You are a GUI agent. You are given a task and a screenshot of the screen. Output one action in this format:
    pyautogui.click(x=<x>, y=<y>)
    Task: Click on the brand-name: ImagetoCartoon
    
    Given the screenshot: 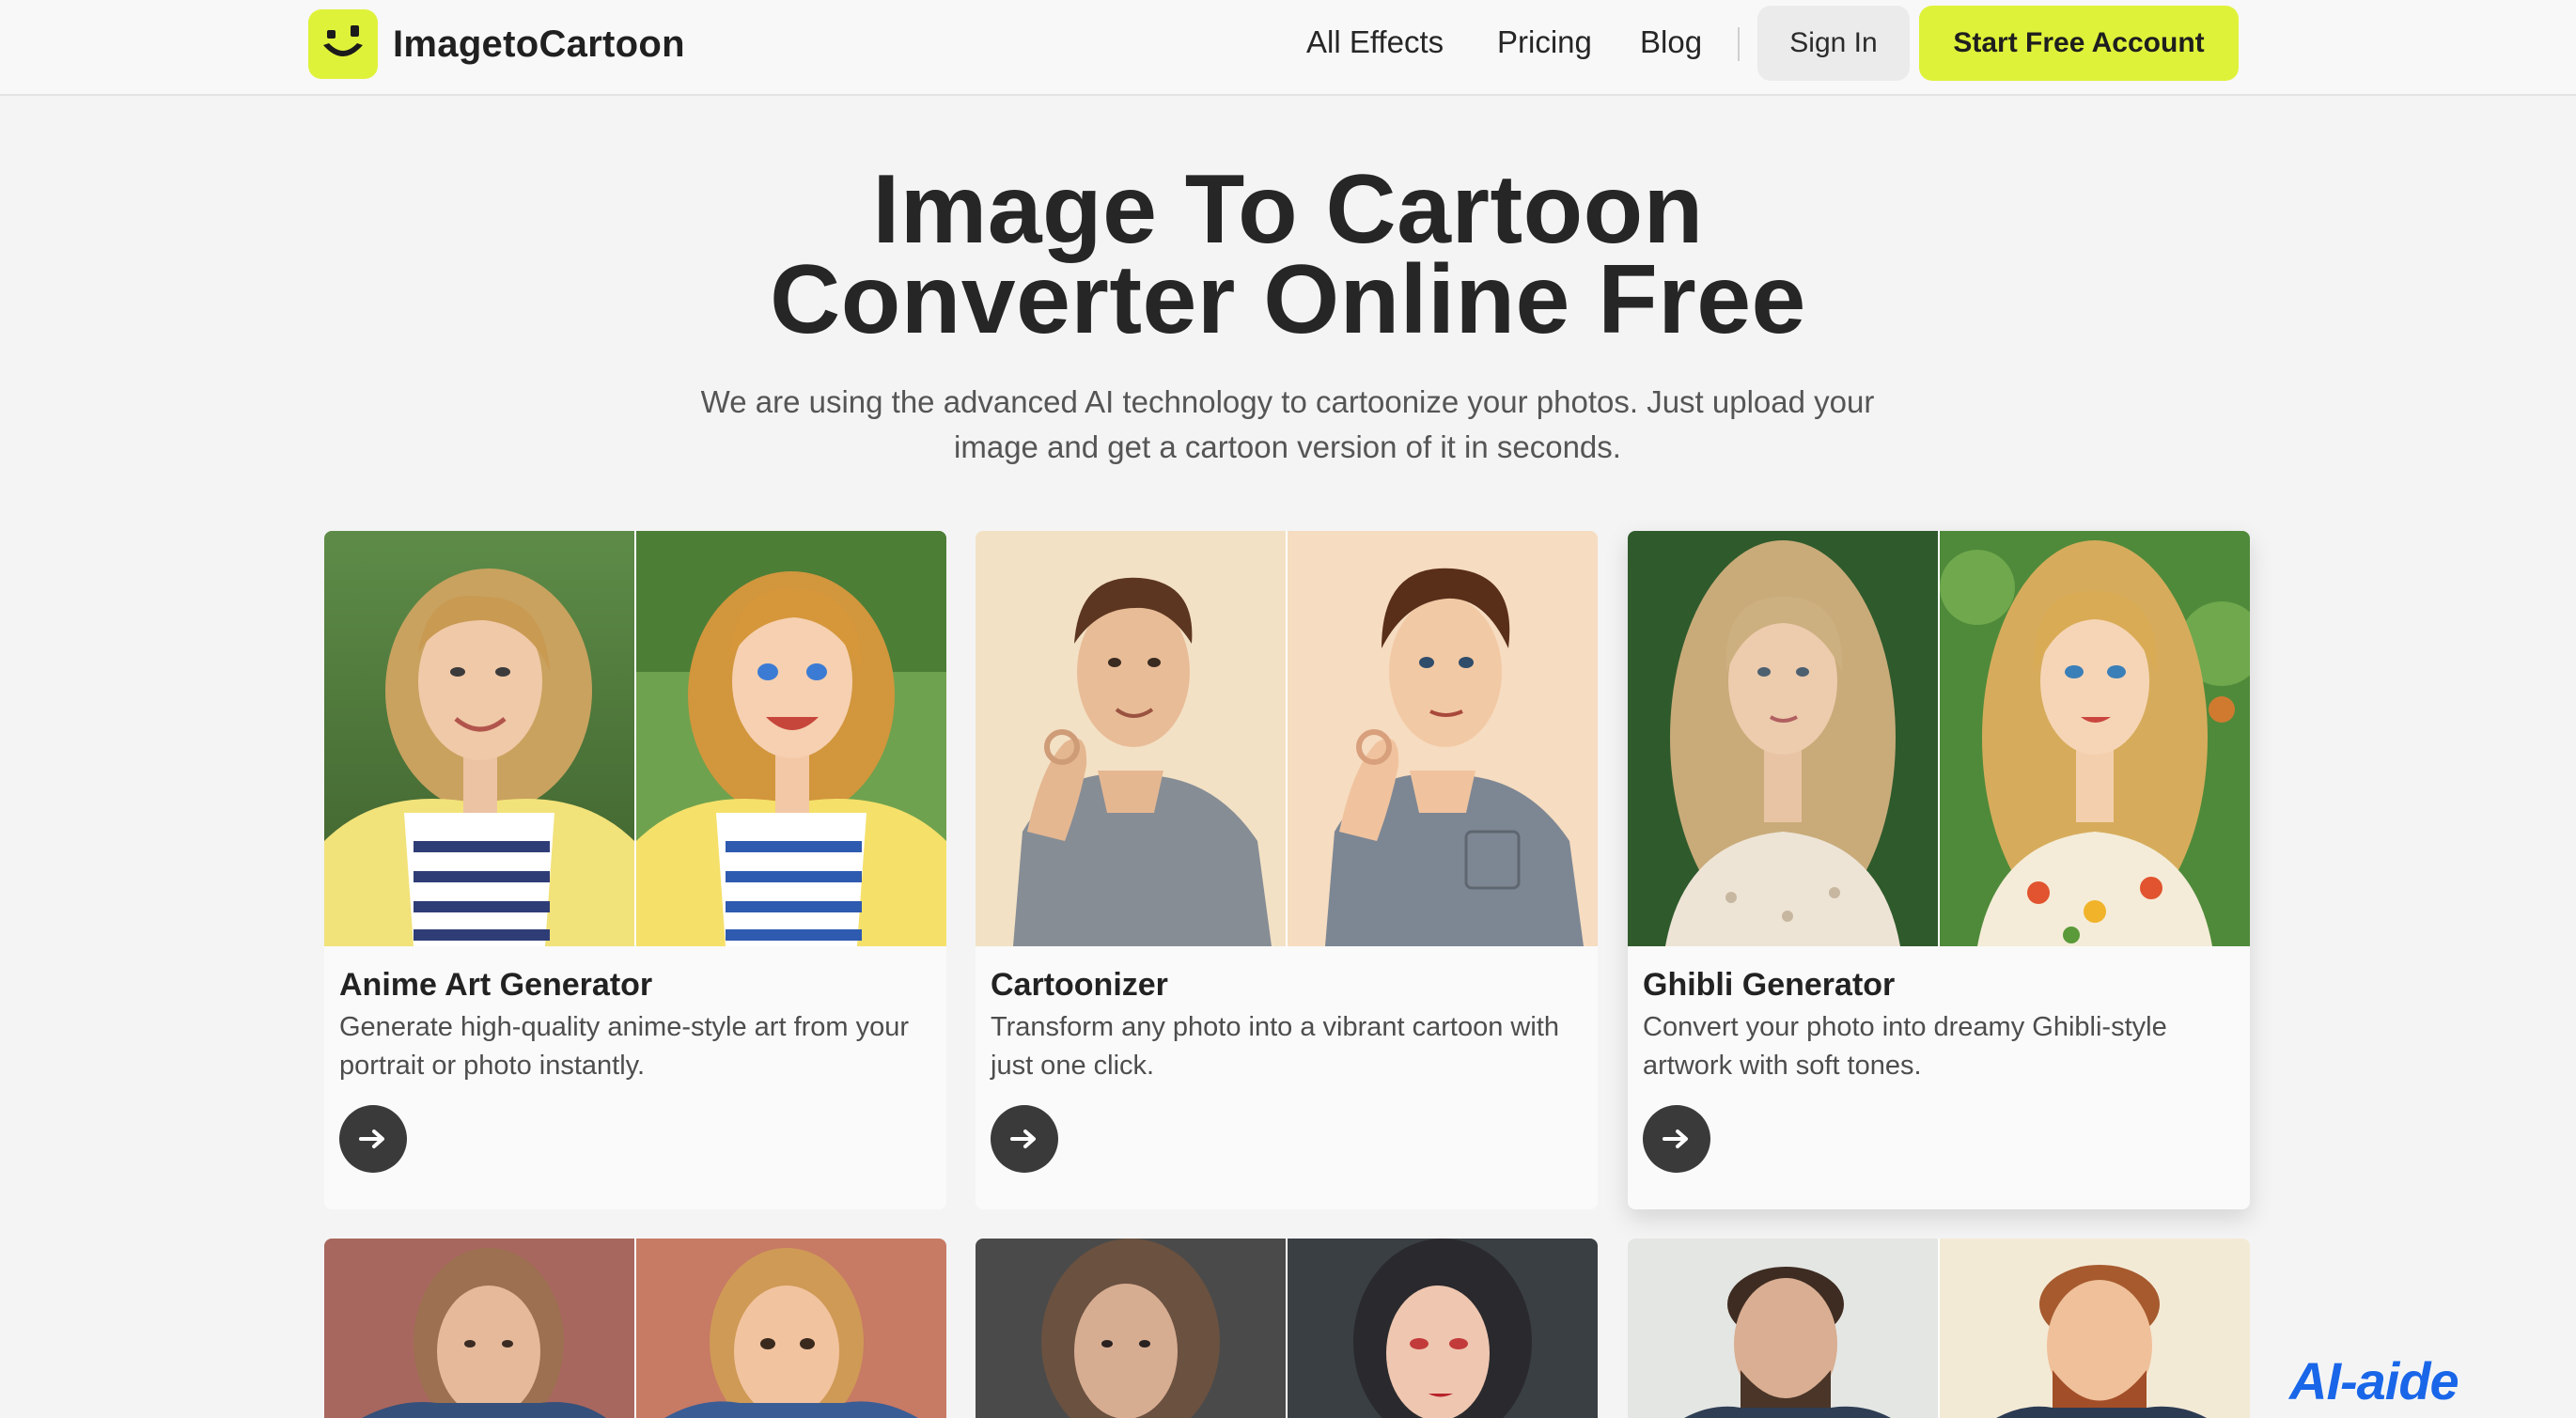 What is the action you would take?
    pyautogui.click(x=539, y=44)
    